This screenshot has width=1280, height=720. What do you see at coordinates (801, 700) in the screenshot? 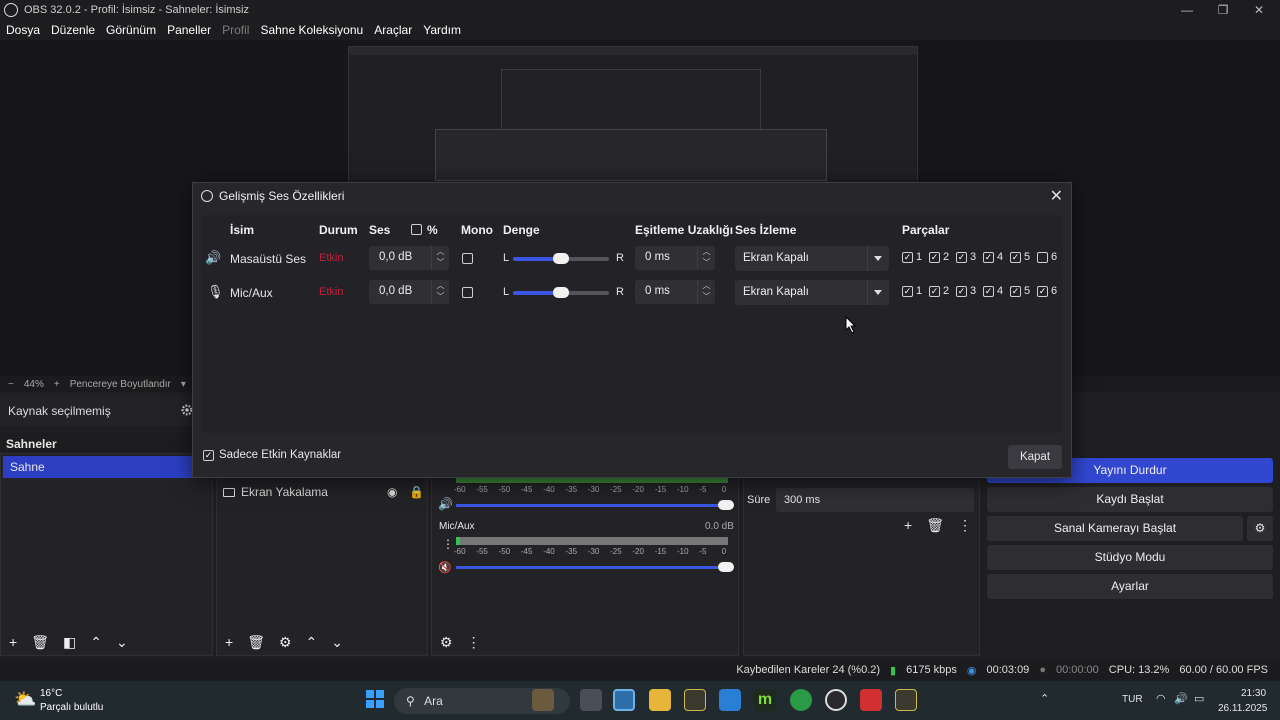
I see `chrome-icon` at bounding box center [801, 700].